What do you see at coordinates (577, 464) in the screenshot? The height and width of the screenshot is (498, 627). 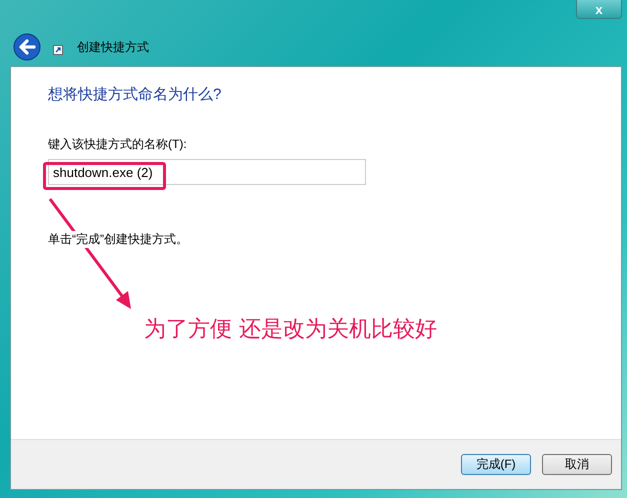 I see `cancel-button: 取消` at bounding box center [577, 464].